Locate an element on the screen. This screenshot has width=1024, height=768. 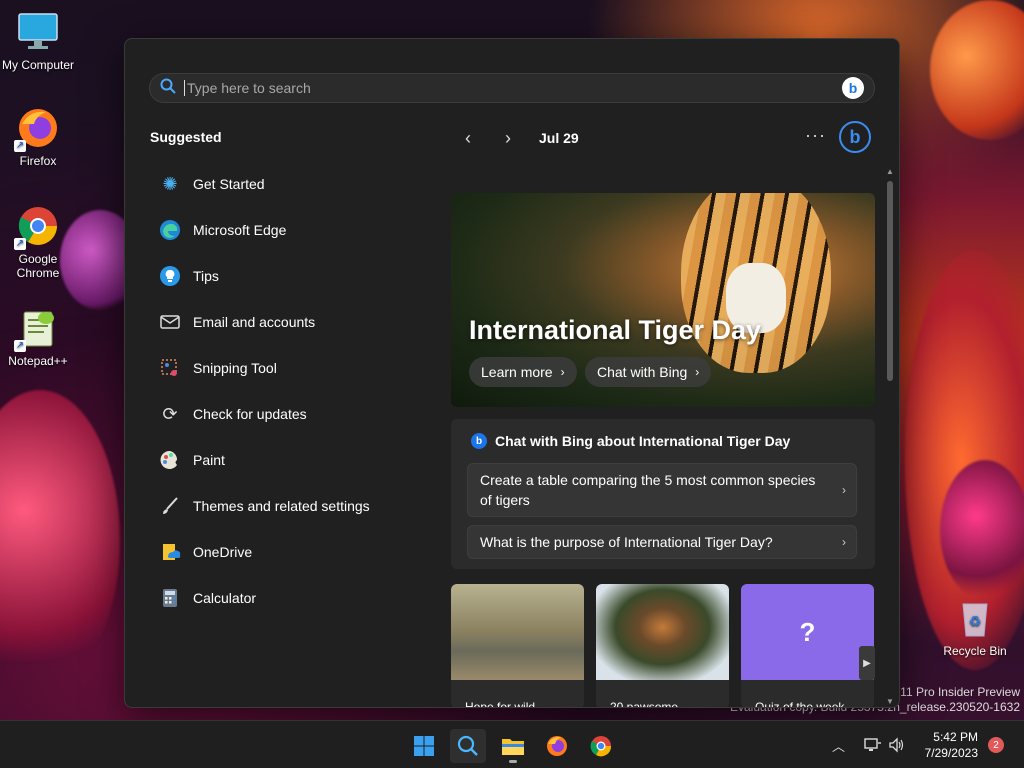
suggested-item-check-for-updates: ⟳ Check for updates is located at coordinates (287, 414).